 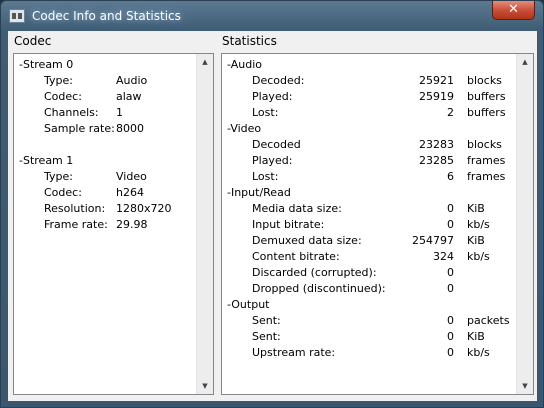 I want to click on group-label: -Video, so click(x=244, y=128).